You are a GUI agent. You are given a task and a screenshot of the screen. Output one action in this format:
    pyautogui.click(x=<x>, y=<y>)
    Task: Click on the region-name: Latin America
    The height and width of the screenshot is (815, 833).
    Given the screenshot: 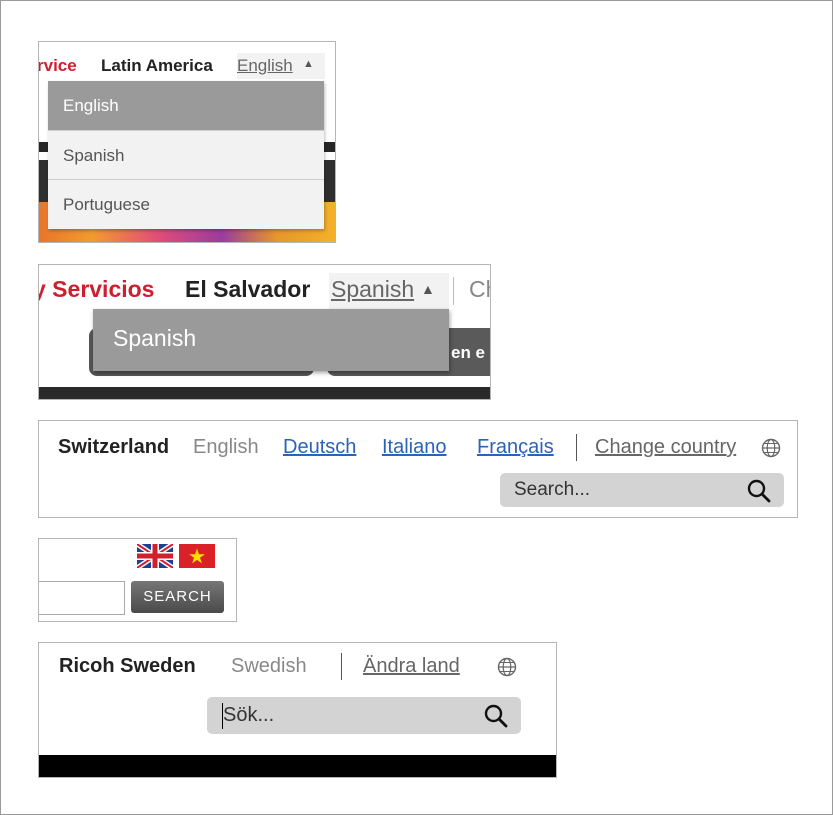 What is the action you would take?
    pyautogui.click(x=157, y=65)
    